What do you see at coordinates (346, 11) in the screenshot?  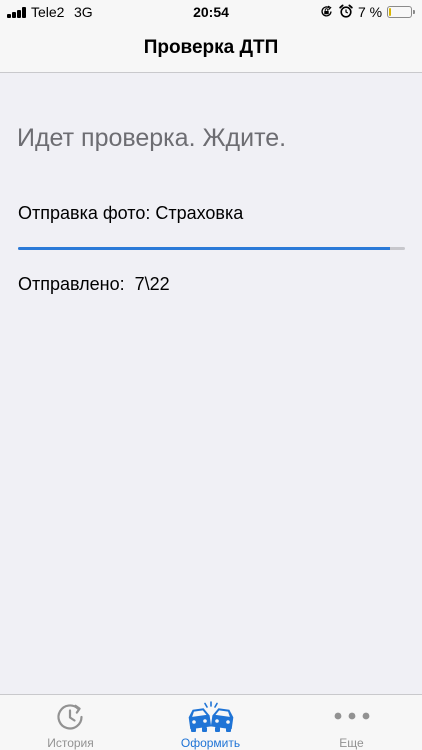 I see `alarm-icon` at bounding box center [346, 11].